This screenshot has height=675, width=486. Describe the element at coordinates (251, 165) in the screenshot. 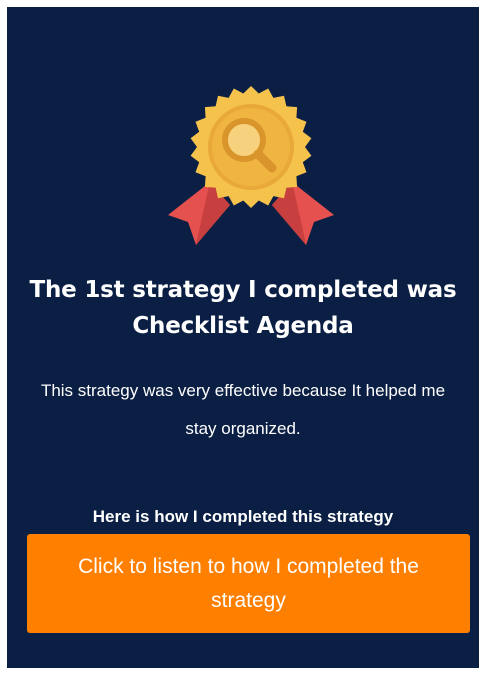

I see `award-ribbon-badge-icon` at that location.